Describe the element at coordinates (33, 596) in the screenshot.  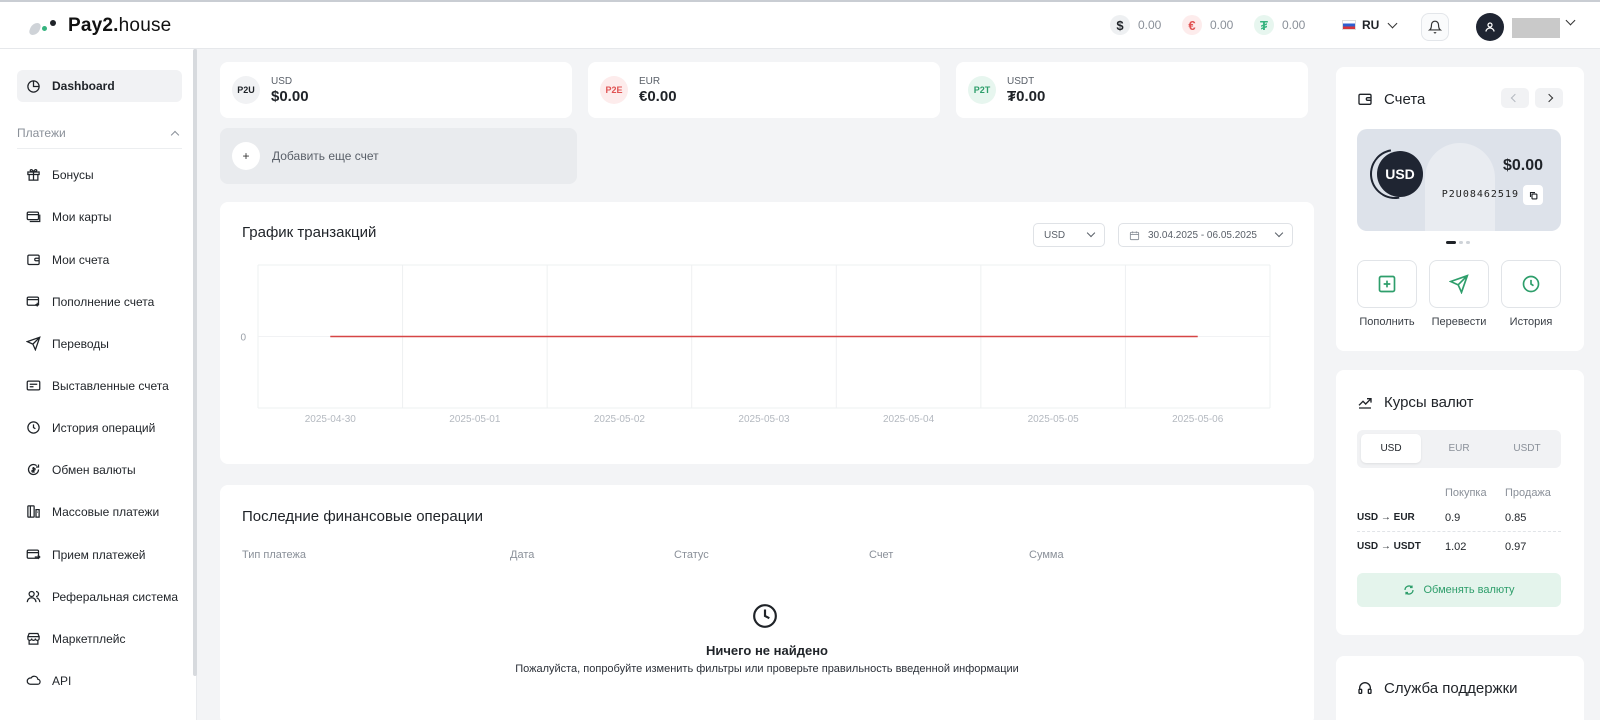
I see `users-icon` at that location.